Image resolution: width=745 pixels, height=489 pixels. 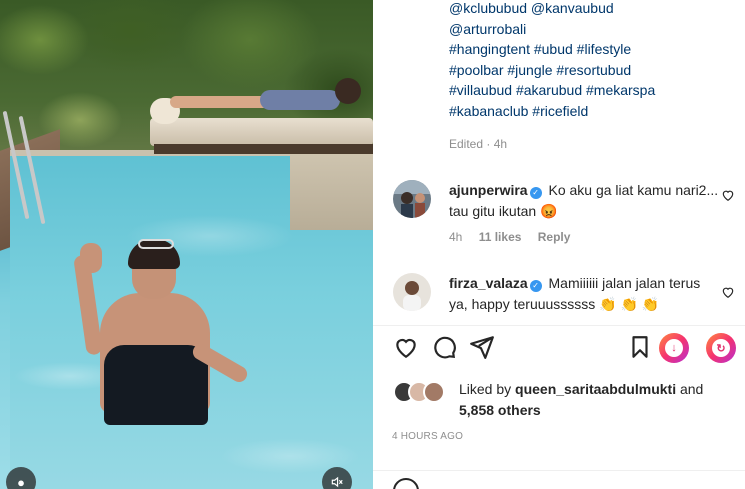 What do you see at coordinates (500, 410) in the screenshot?
I see `likes-count-link: 5,858 others` at bounding box center [500, 410].